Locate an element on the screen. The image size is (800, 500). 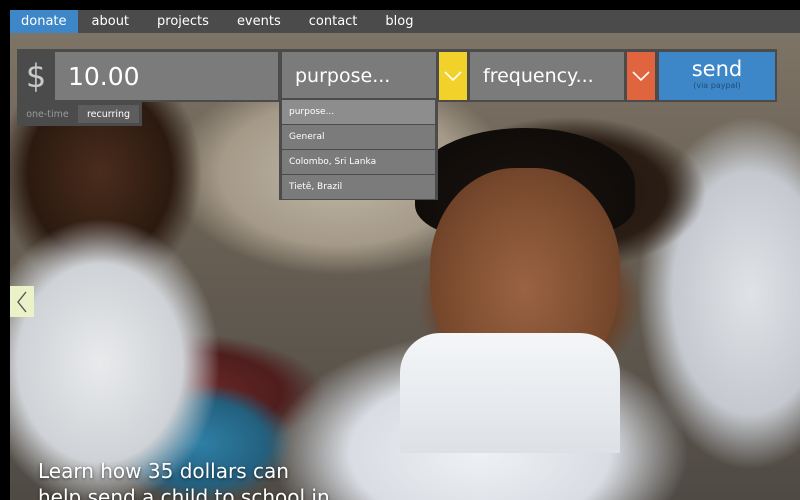
frequency-toggle: one-time recurring is located at coordinates (79, 114).